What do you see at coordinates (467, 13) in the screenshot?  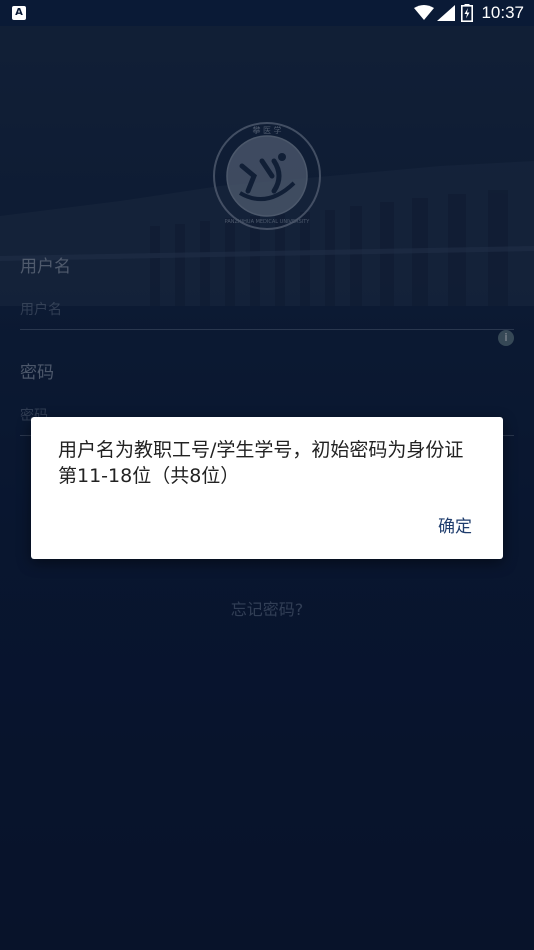 I see `battery-charging-icon` at bounding box center [467, 13].